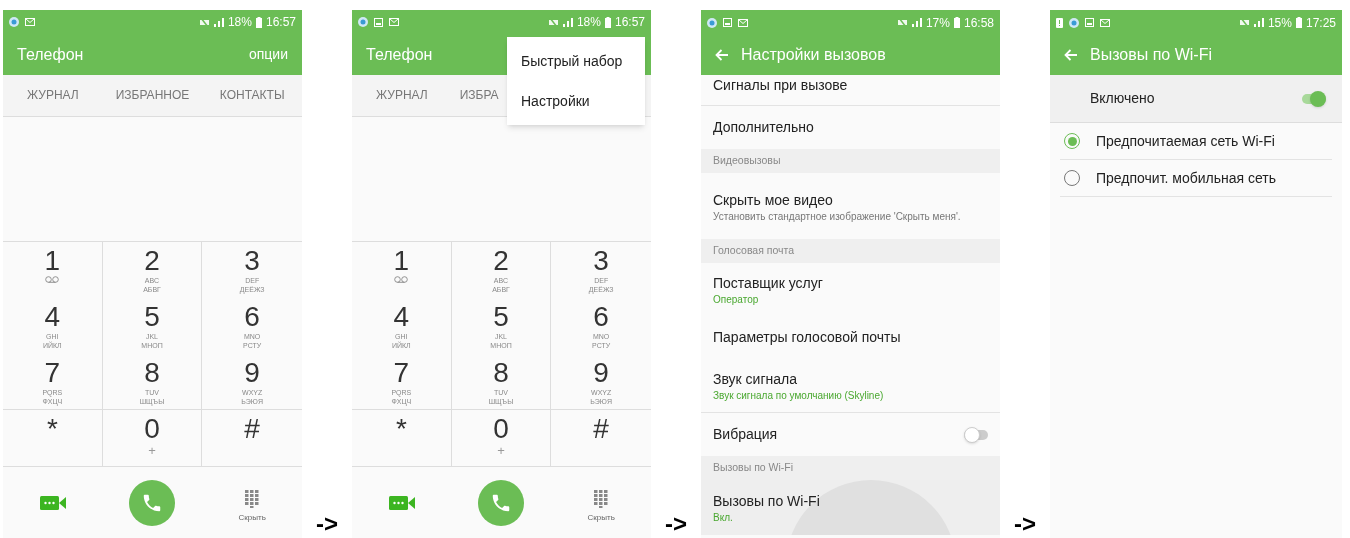  Describe the element at coordinates (1122, 98) in the screenshot. I see `master-switch-label: Включено` at that location.